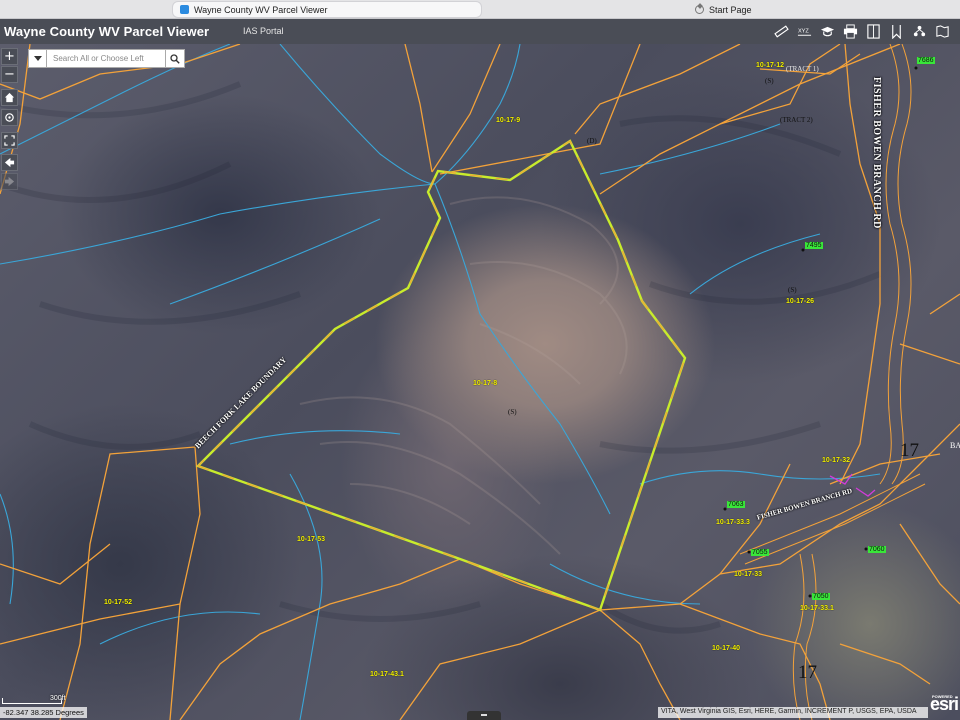 Image resolution: width=960 pixels, height=720 pixels. Describe the element at coordinates (484, 715) in the screenshot. I see `collapse-panel-handle` at that location.